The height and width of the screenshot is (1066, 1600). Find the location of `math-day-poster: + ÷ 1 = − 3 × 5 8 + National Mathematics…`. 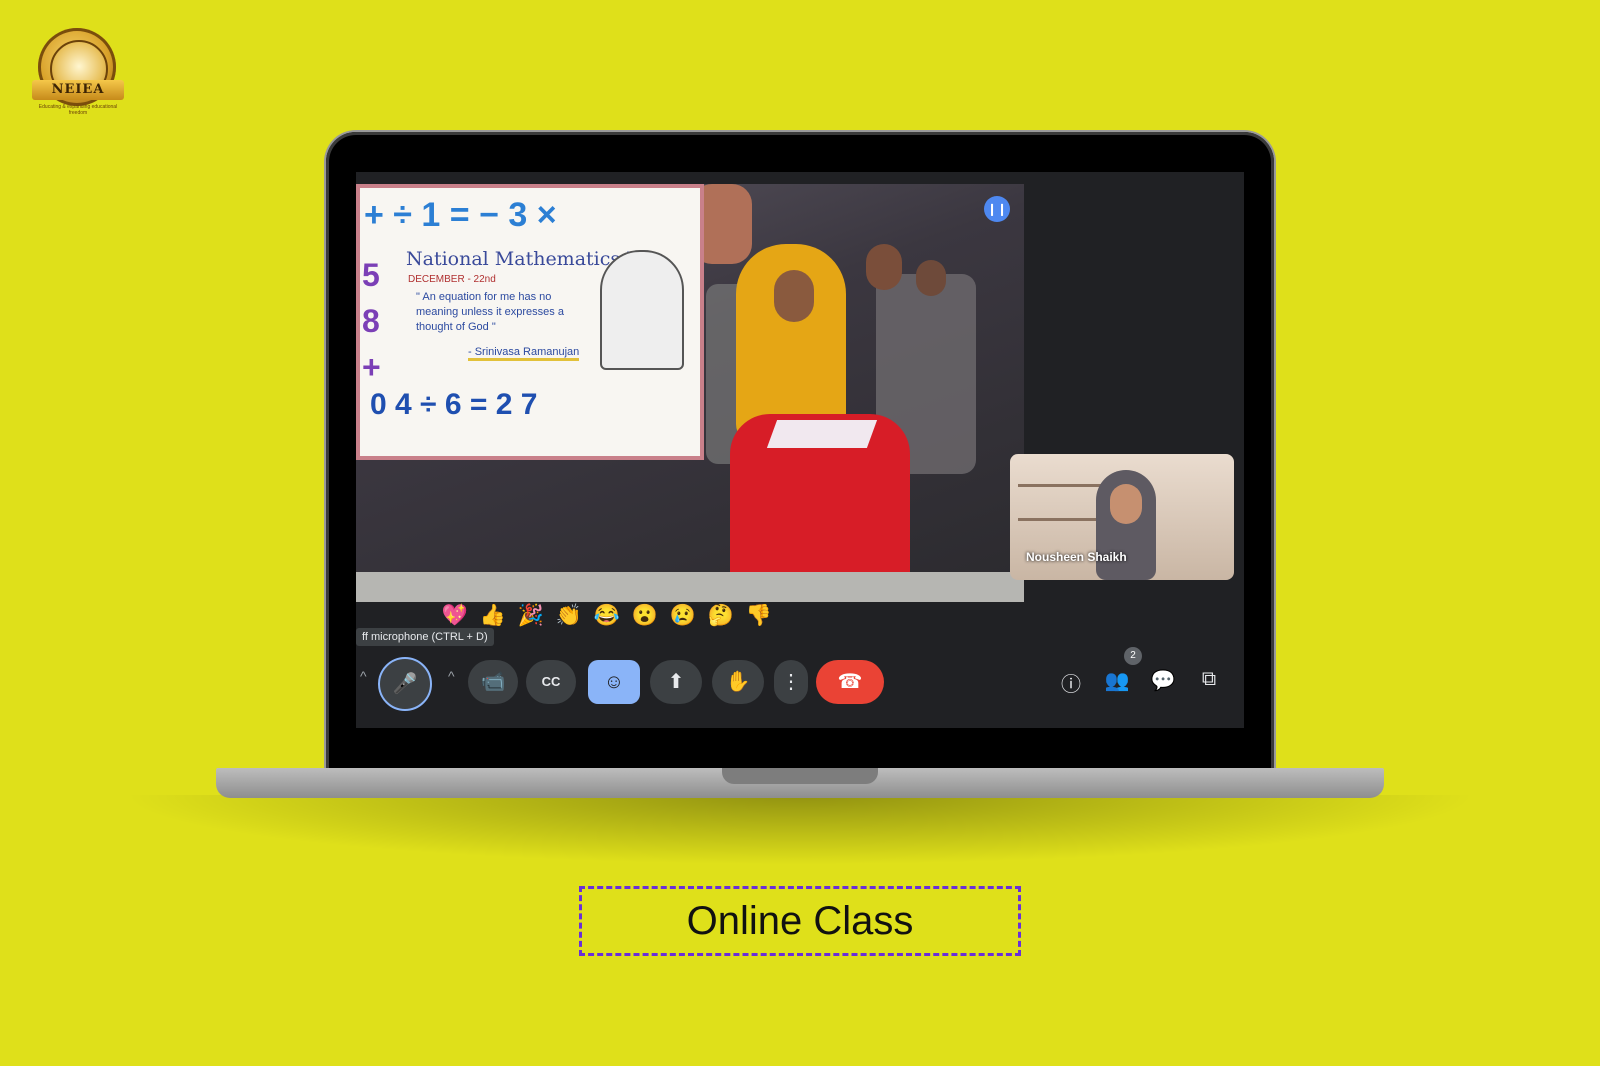

math-day-poster: + ÷ 1 = − 3 × 5 8 + National Mathematics… is located at coordinates (530, 322).